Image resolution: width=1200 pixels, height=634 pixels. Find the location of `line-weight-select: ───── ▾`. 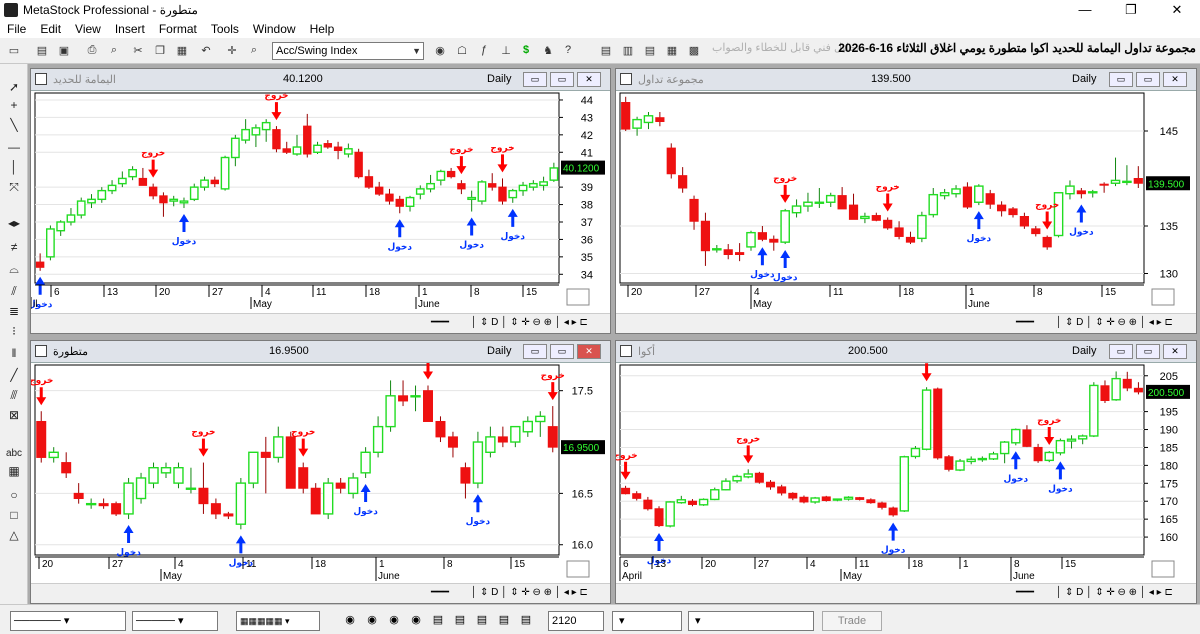

line-weight-select: ───── ▾ is located at coordinates (175, 621).